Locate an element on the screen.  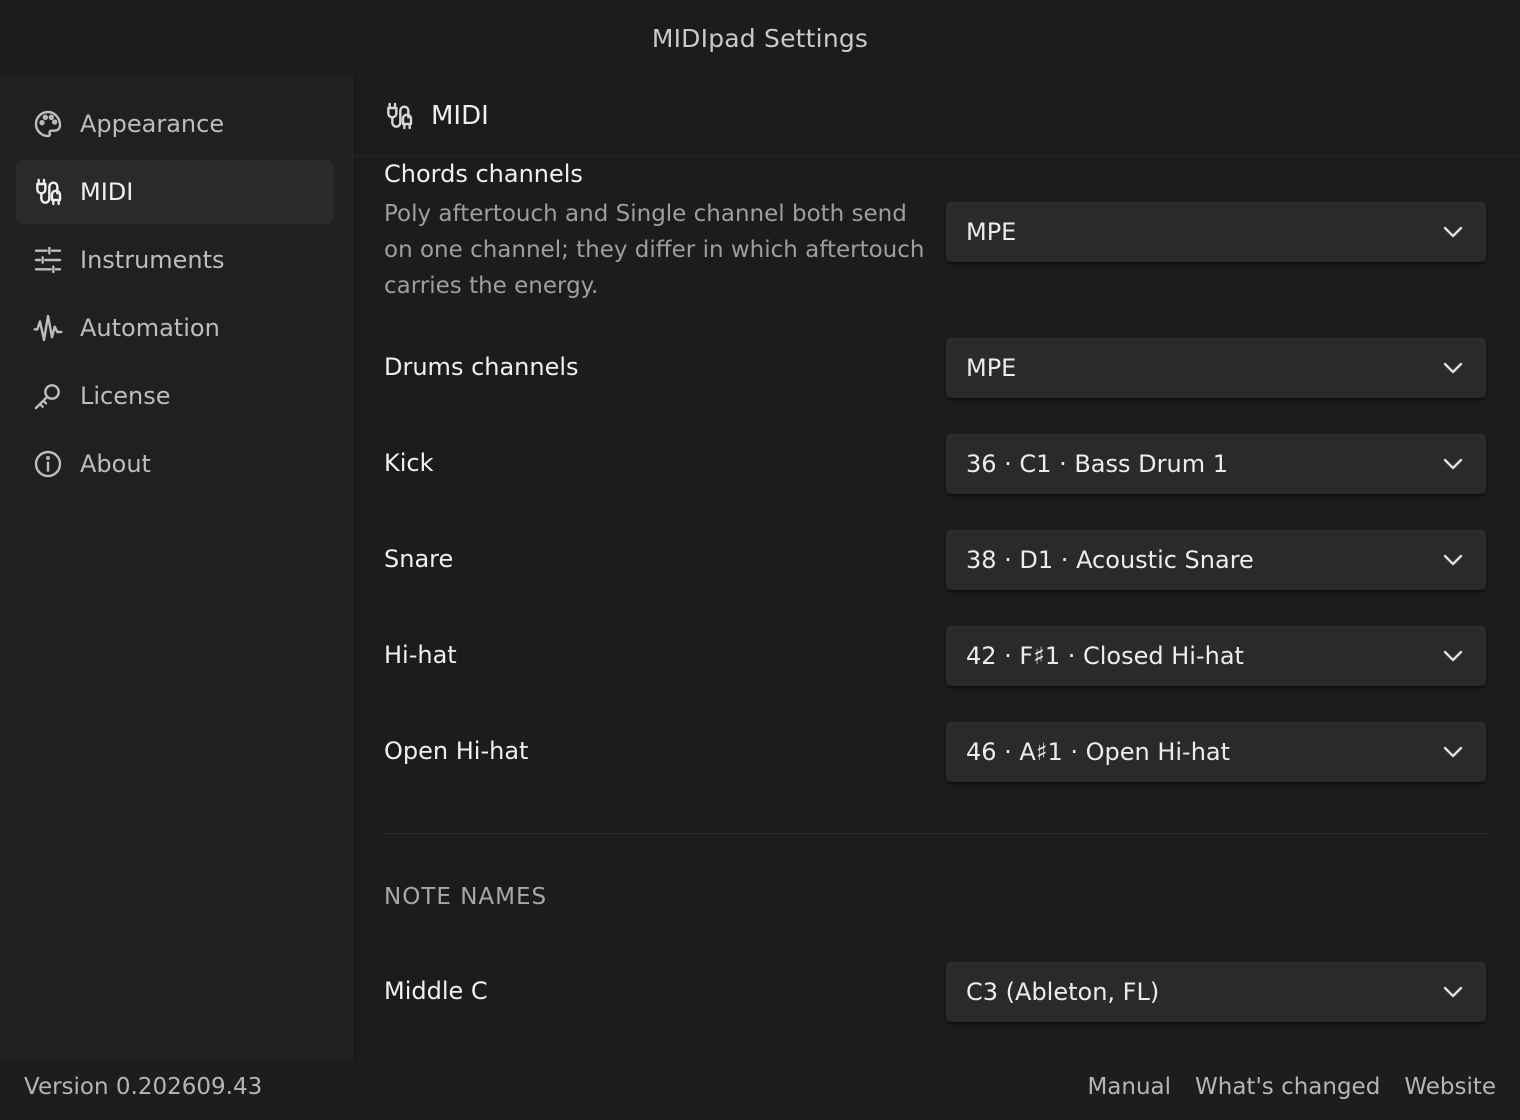
header-divider is located at coordinates (936, 156).